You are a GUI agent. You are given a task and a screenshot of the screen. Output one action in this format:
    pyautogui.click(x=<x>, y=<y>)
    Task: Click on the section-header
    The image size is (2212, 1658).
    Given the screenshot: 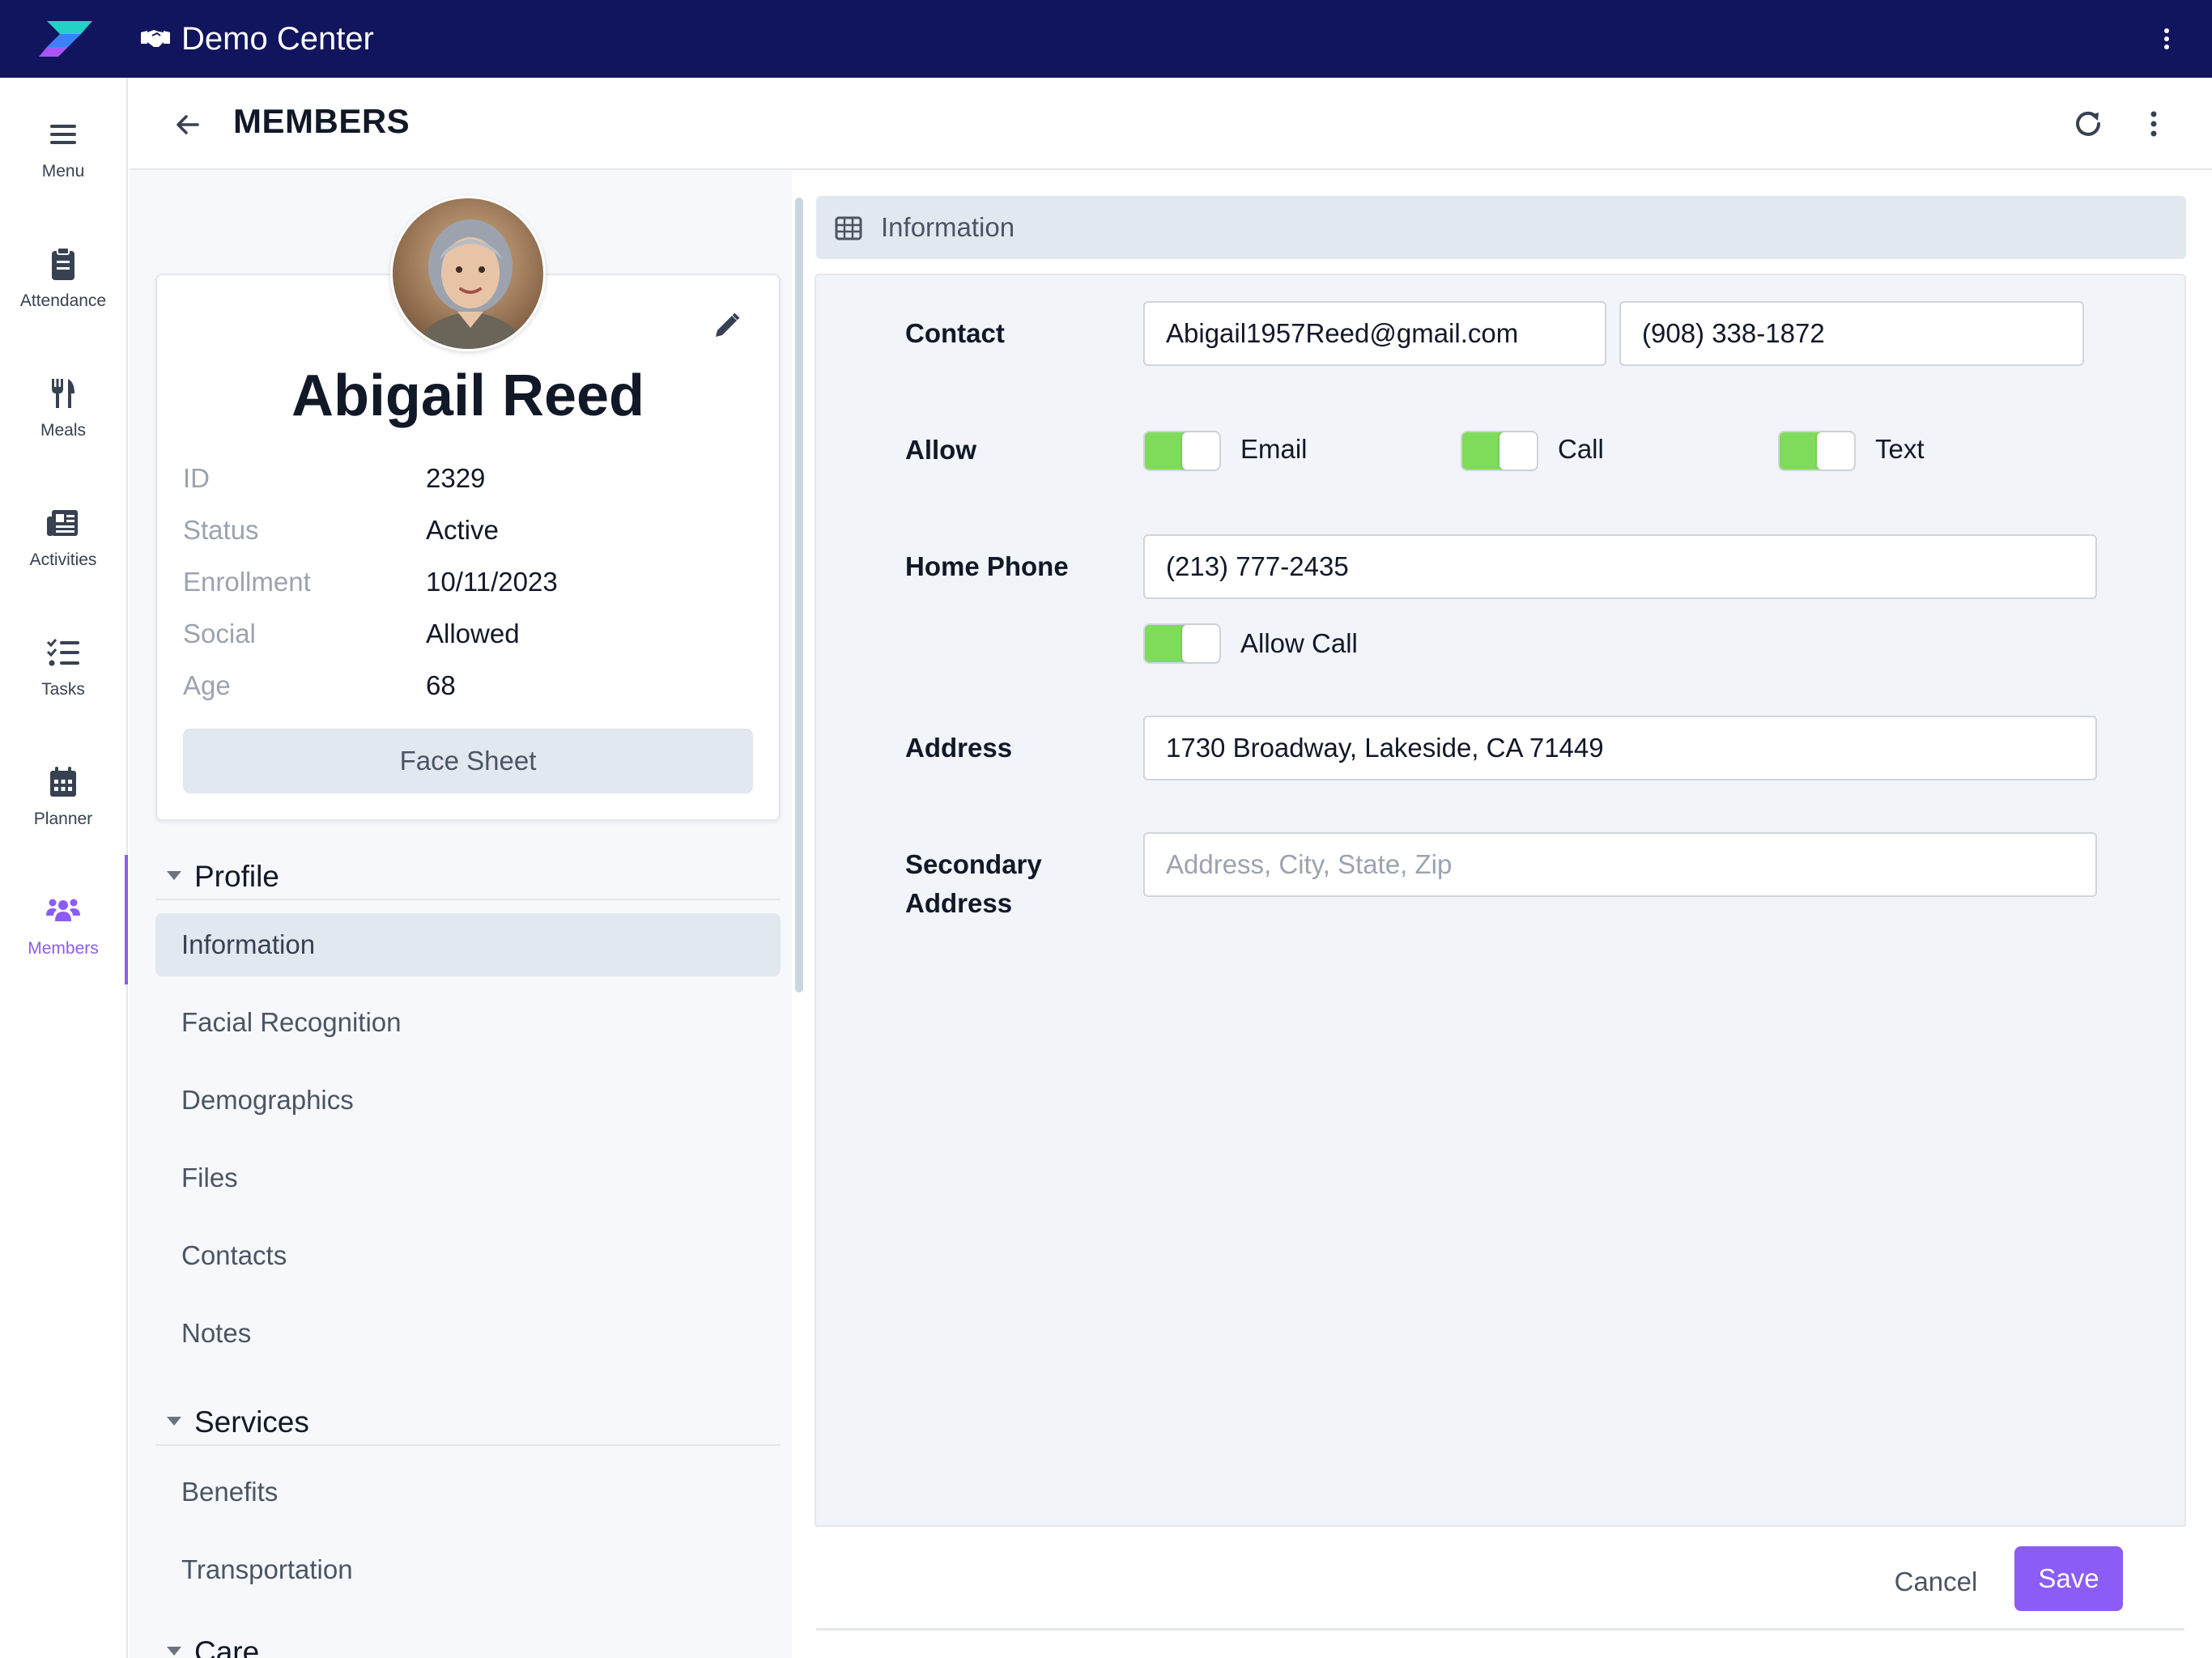 What is the action you would take?
    pyautogui.click(x=1501, y=227)
    